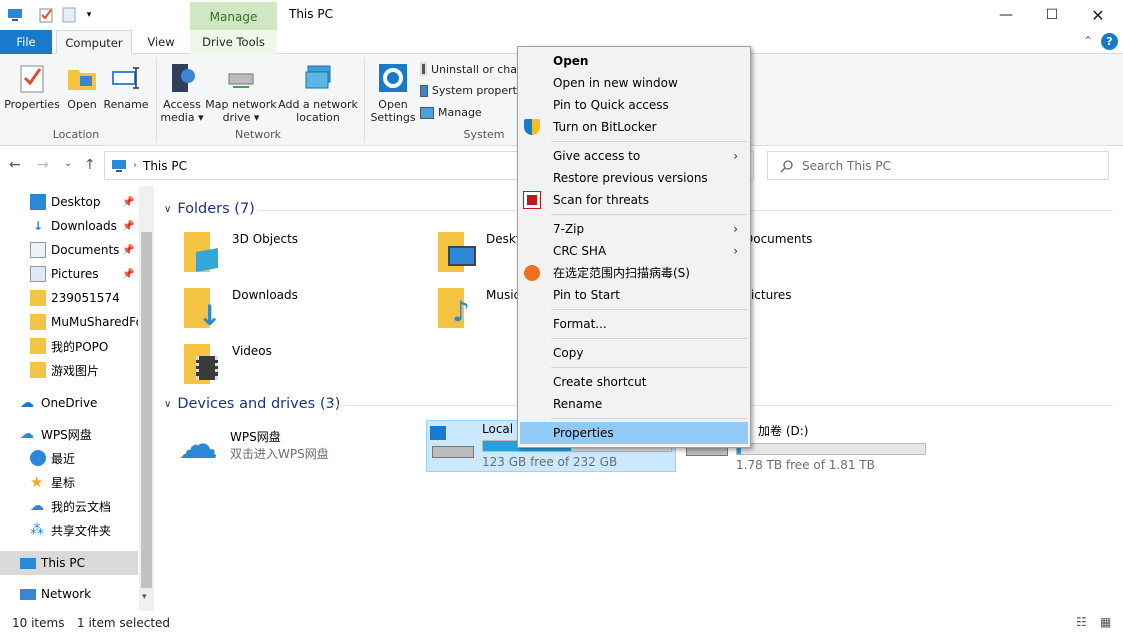 The width and height of the screenshot is (1123, 637). Describe the element at coordinates (161, 42) in the screenshot. I see `tab-view: View` at that location.